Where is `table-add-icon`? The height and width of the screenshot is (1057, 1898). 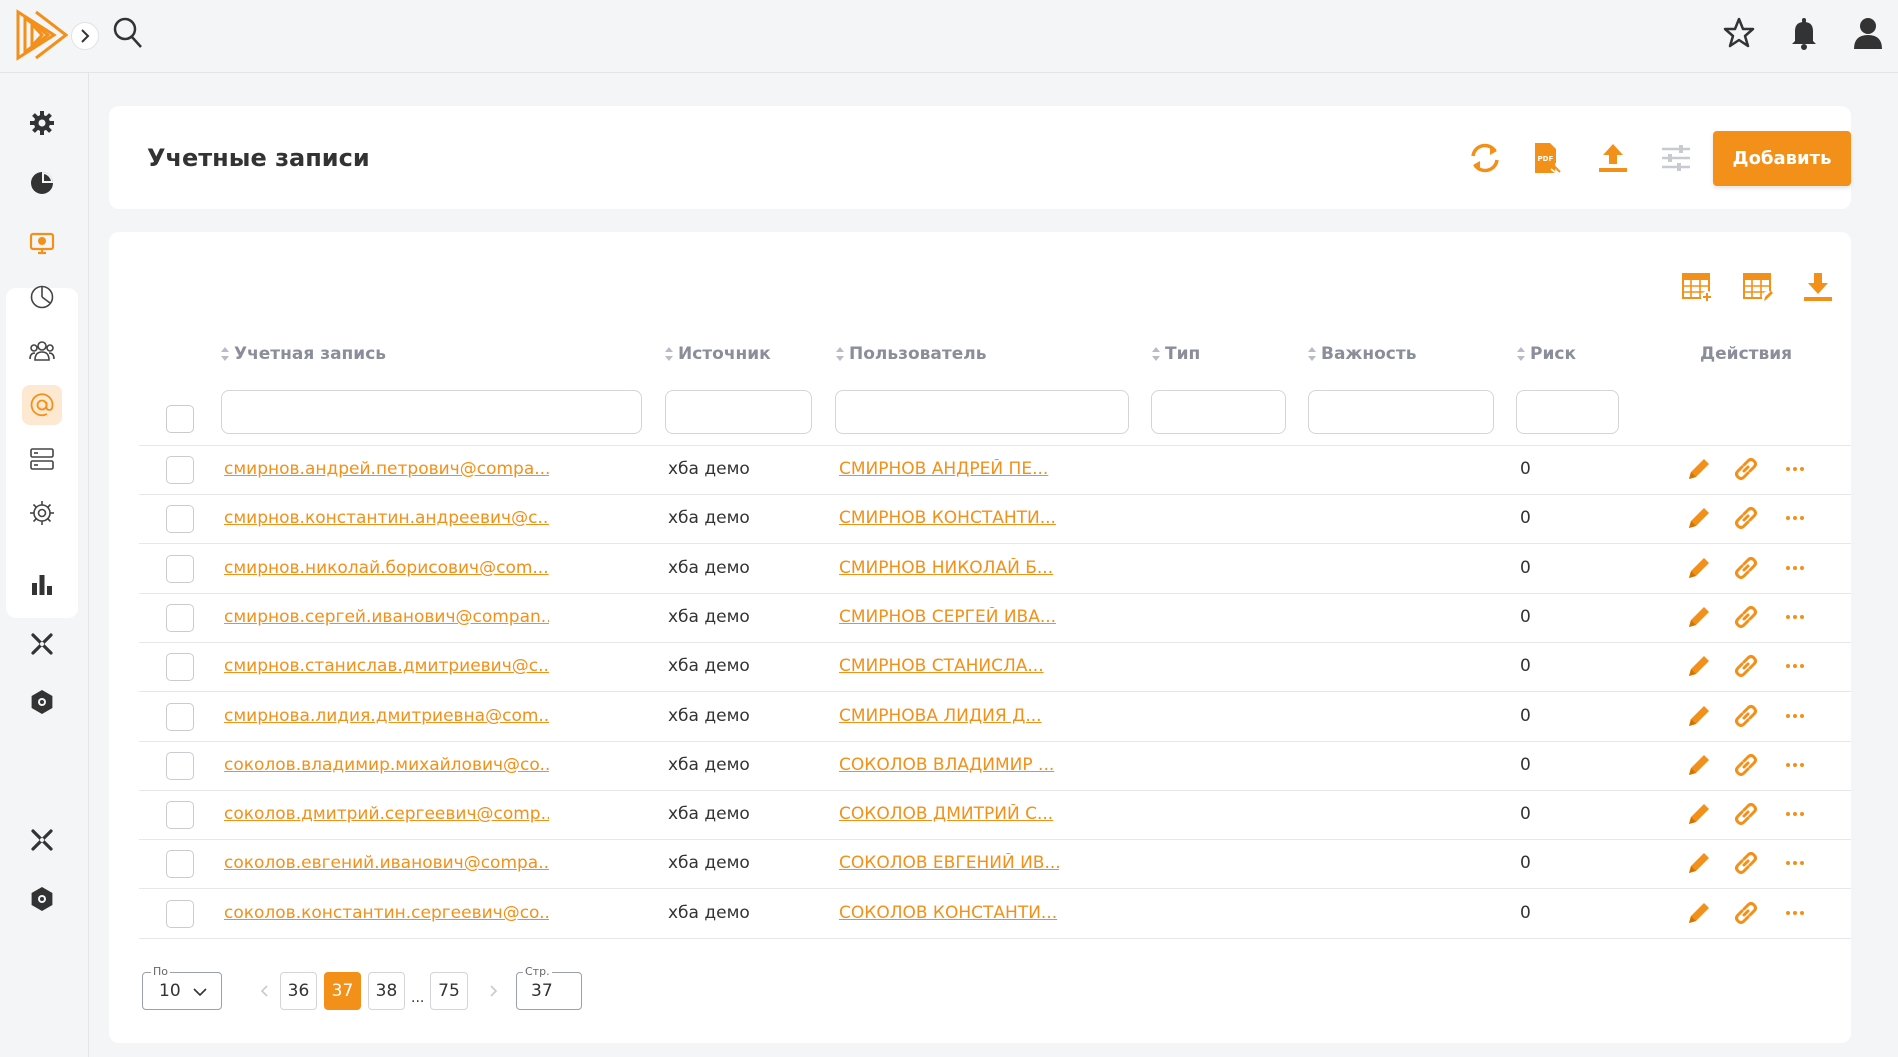
table-add-icon is located at coordinates (1697, 287).